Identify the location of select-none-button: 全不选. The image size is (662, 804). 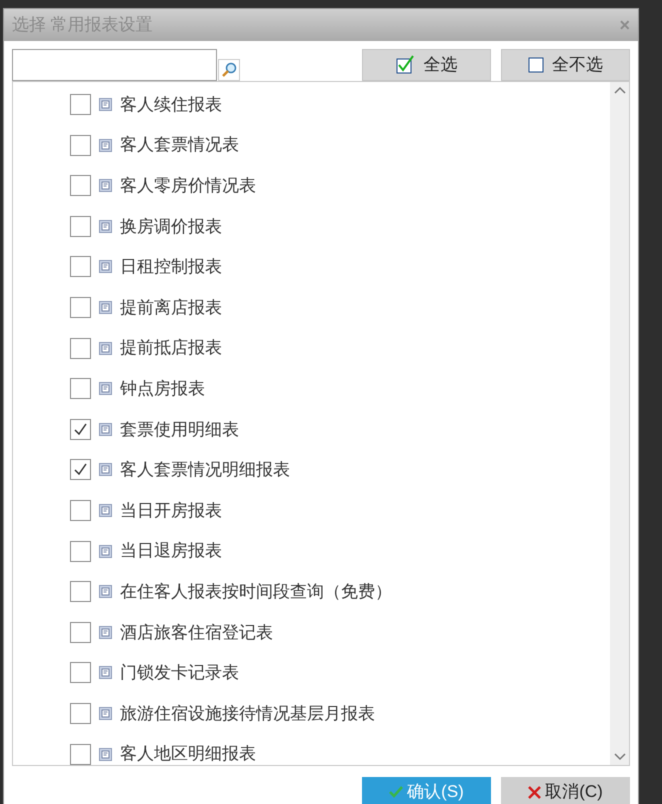
(565, 64).